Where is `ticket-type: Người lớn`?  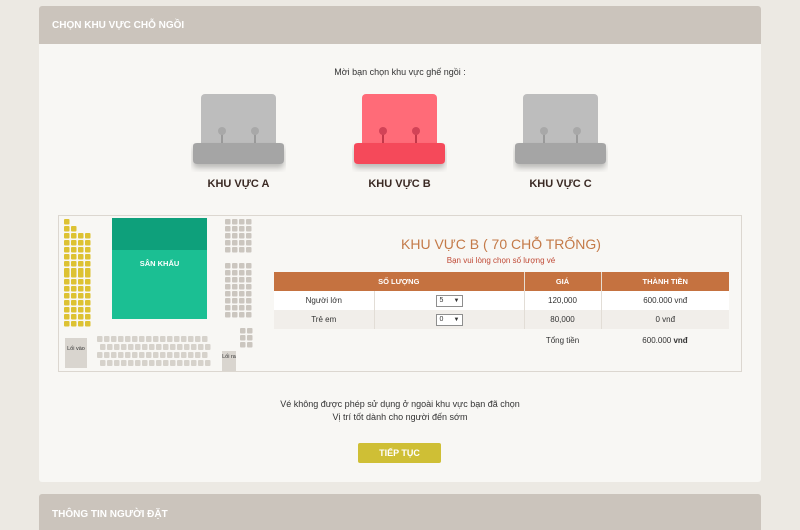
ticket-type: Người lớn is located at coordinates (324, 300).